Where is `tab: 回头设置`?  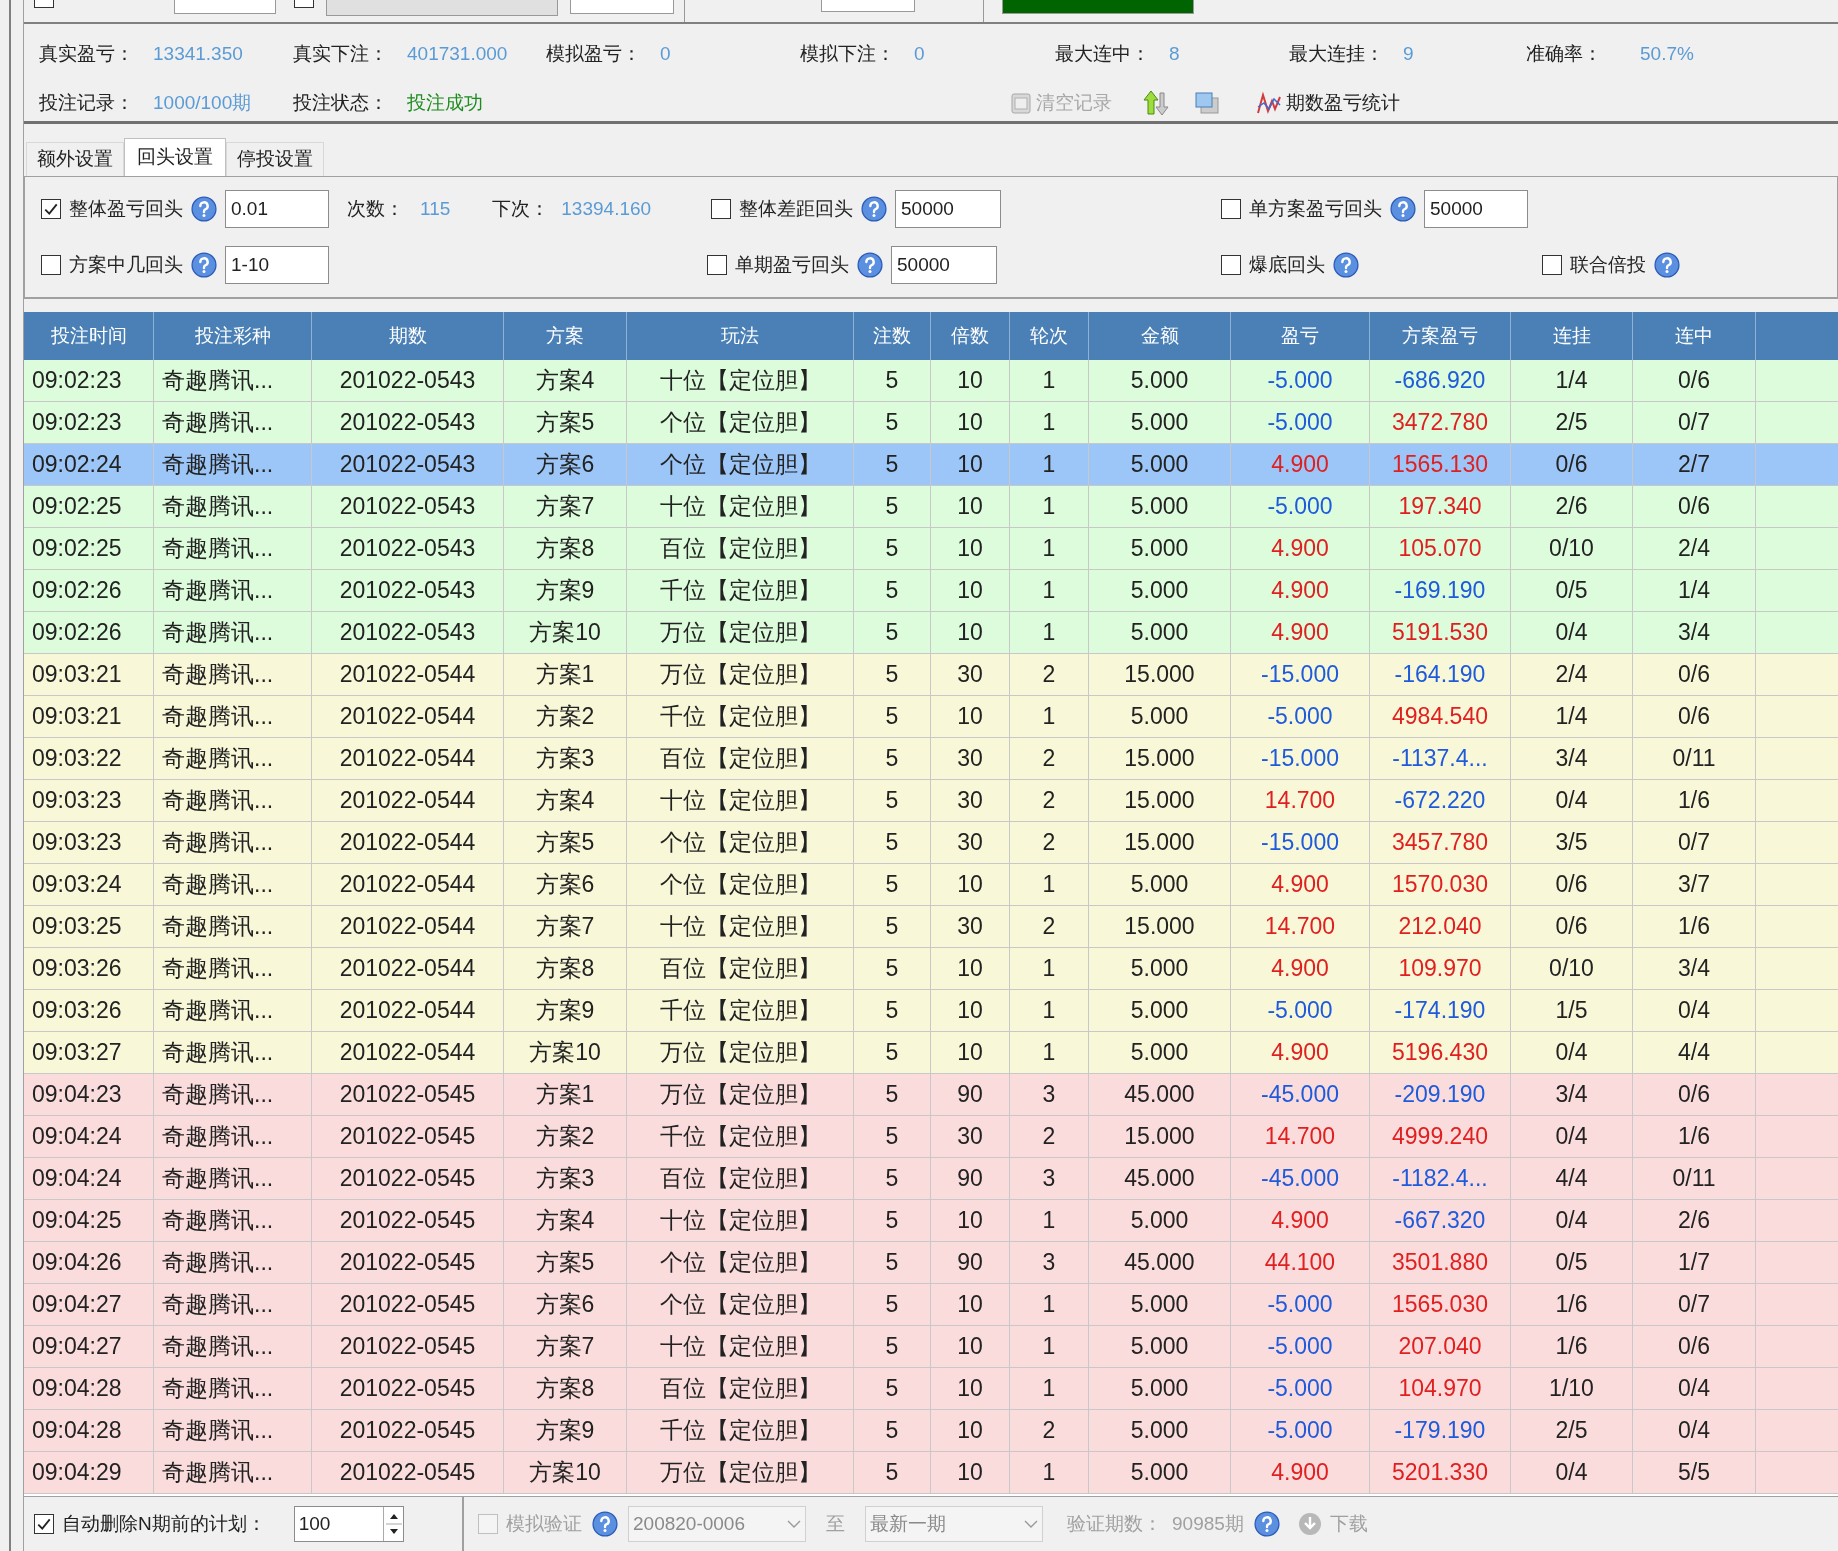 tab: 回头设置 is located at coordinates (175, 157).